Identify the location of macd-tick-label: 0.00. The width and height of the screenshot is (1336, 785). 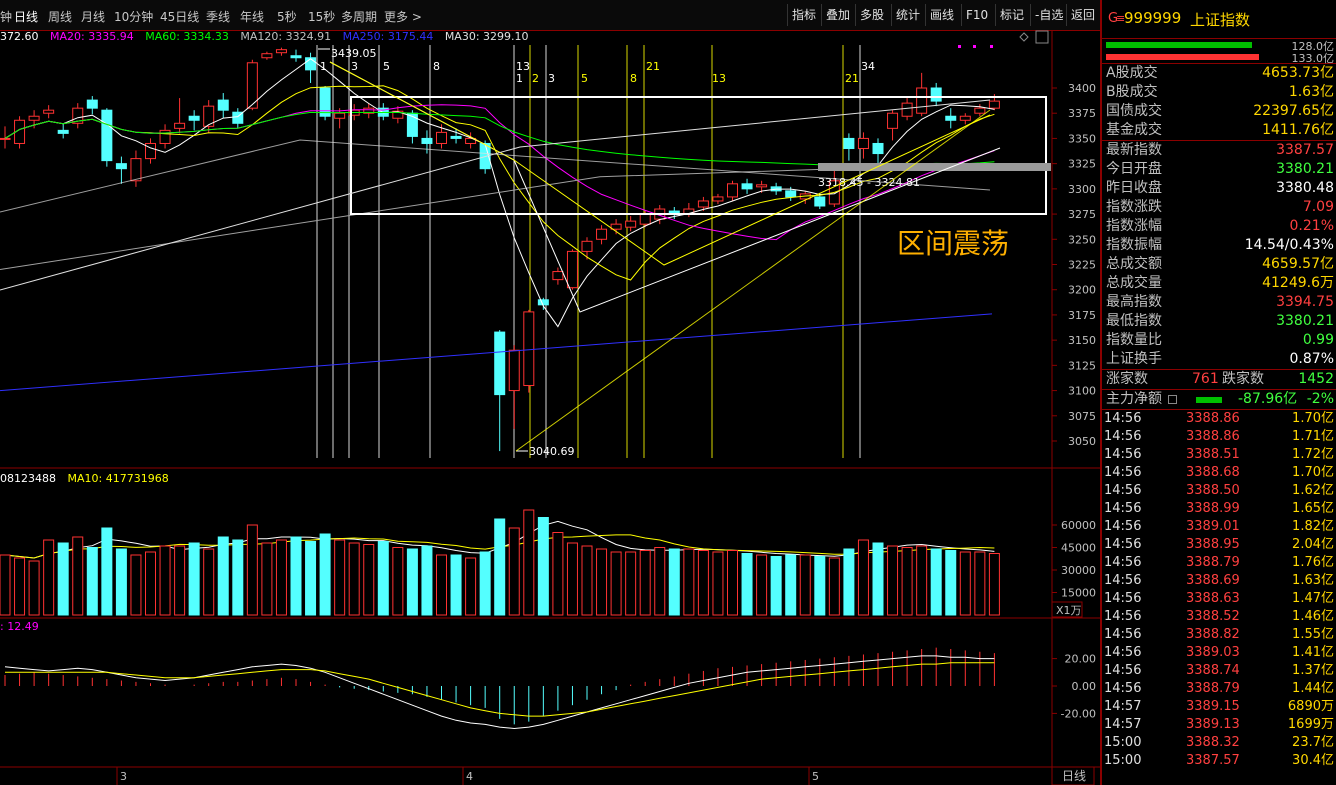
(1084, 686).